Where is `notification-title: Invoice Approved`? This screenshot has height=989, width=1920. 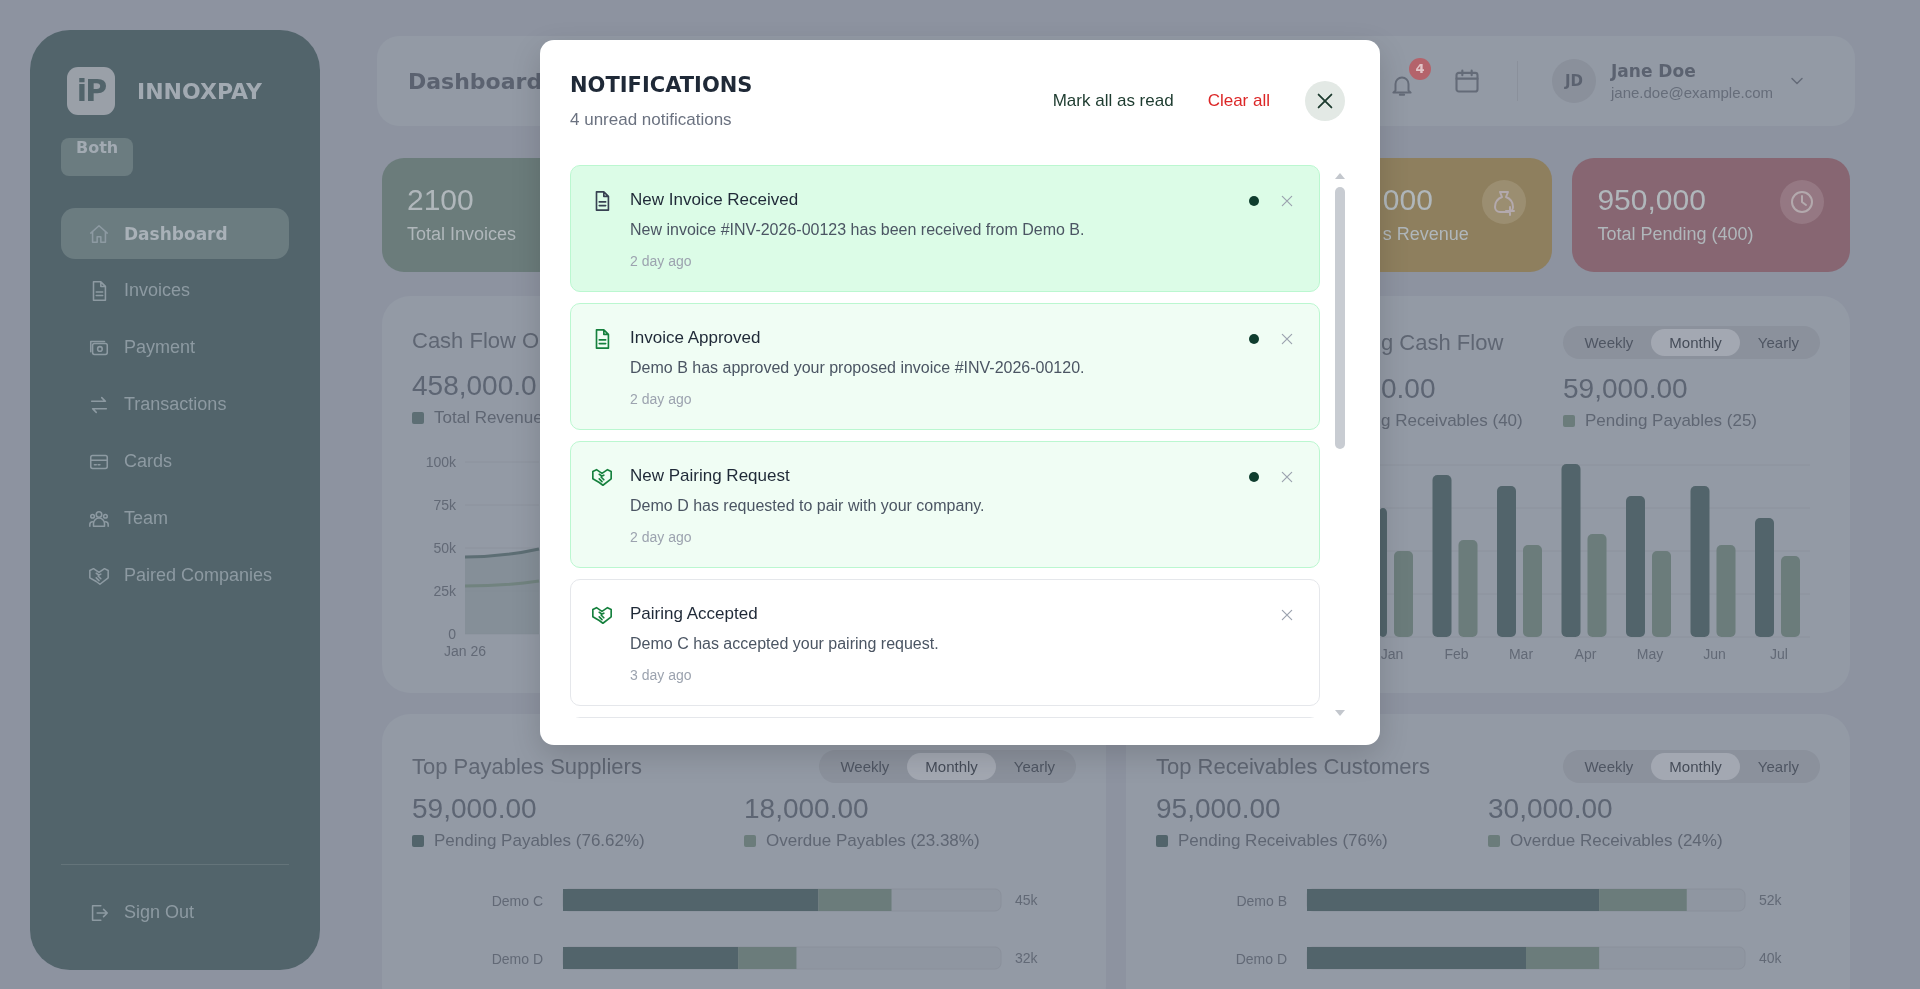 notification-title: Invoice Approved is located at coordinates (695, 338).